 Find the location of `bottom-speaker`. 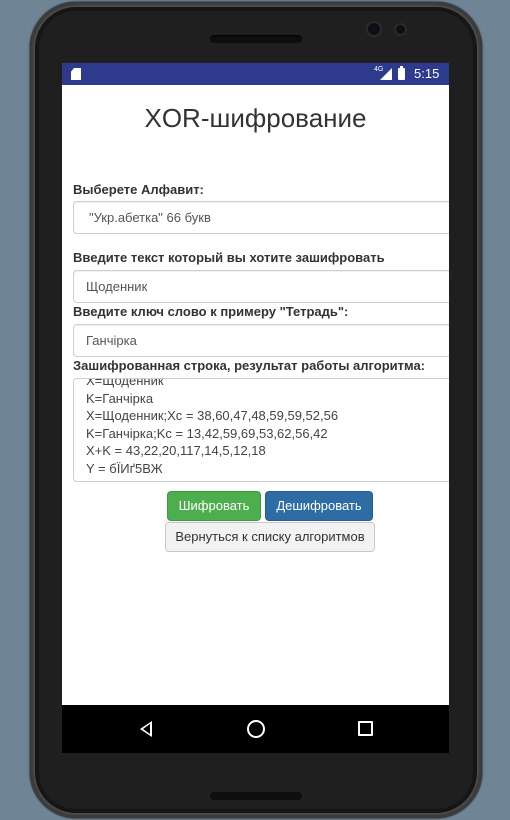

bottom-speaker is located at coordinates (256, 796).